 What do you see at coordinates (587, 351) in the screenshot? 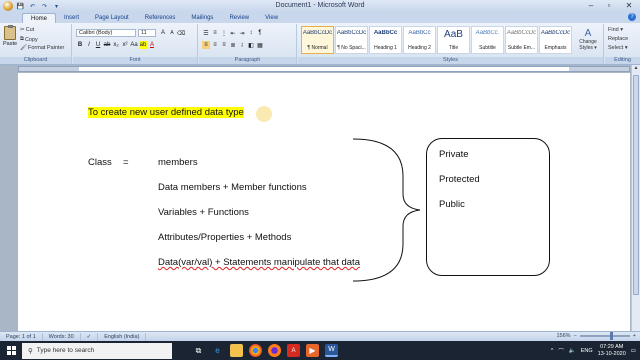
I see `language-indicator-tray: ENG` at bounding box center [587, 351].